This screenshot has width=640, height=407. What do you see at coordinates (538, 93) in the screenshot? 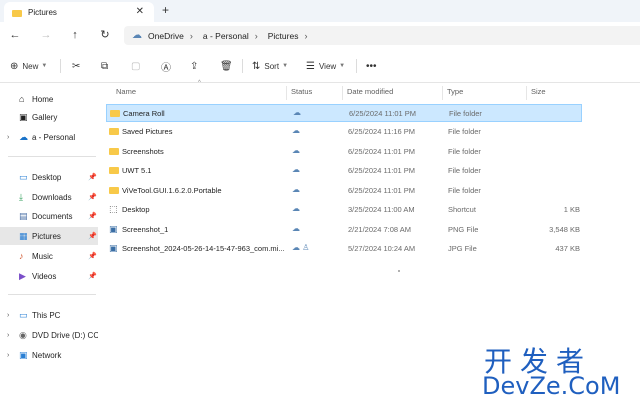
I see `column-header-size: Size` at bounding box center [538, 93].